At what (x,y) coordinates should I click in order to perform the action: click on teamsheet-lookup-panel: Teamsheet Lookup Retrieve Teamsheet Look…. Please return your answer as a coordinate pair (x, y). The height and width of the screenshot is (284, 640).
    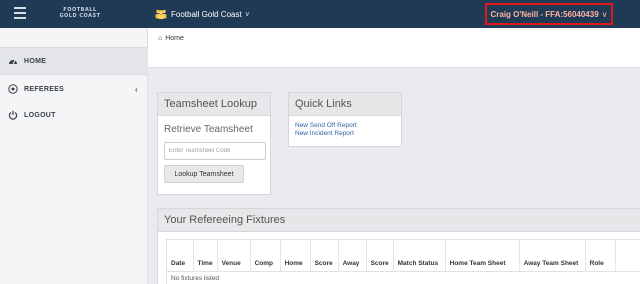
    Looking at the image, I should click on (214, 143).